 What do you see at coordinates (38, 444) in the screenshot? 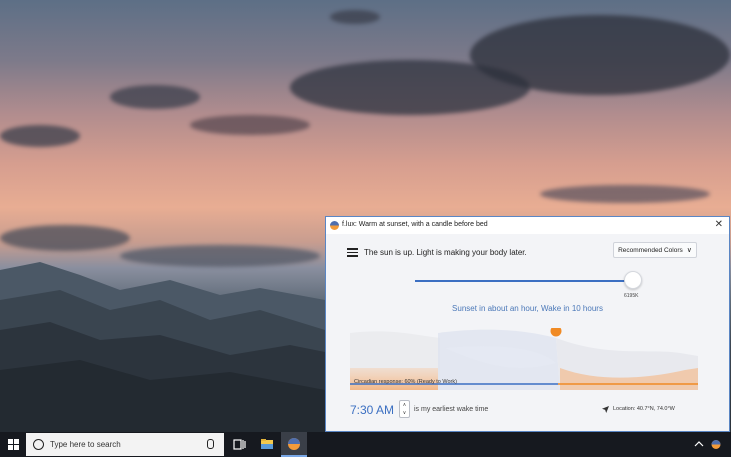
I see `search-icon` at bounding box center [38, 444].